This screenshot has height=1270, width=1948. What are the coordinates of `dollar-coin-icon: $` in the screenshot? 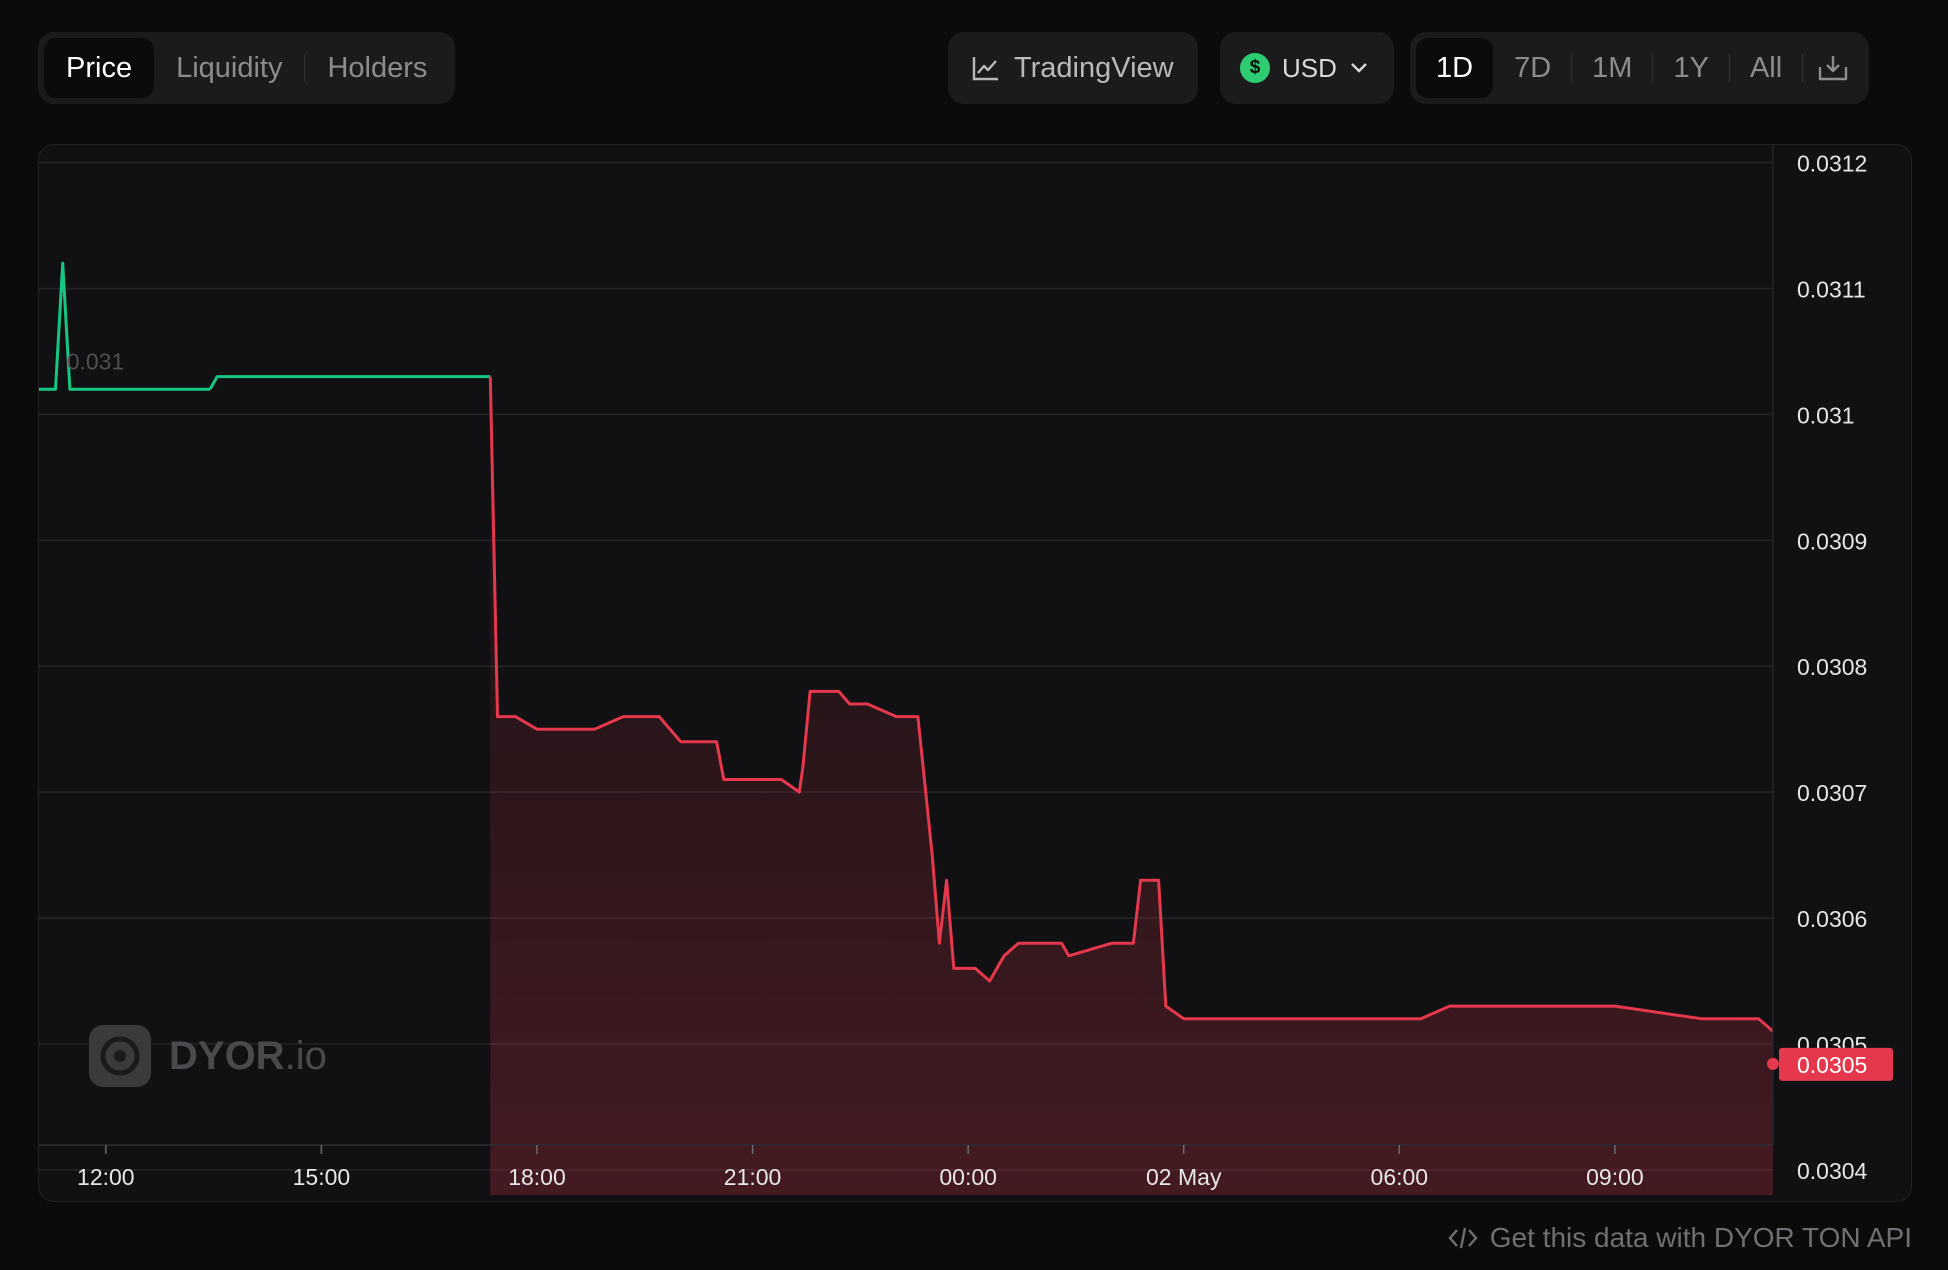 It's located at (1255, 68).